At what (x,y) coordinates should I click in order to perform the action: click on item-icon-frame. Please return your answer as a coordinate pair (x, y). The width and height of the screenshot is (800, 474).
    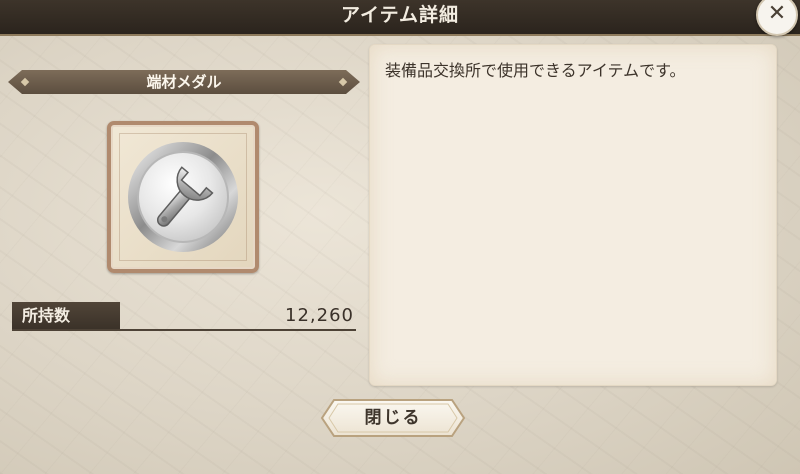
    Looking at the image, I should click on (183, 197).